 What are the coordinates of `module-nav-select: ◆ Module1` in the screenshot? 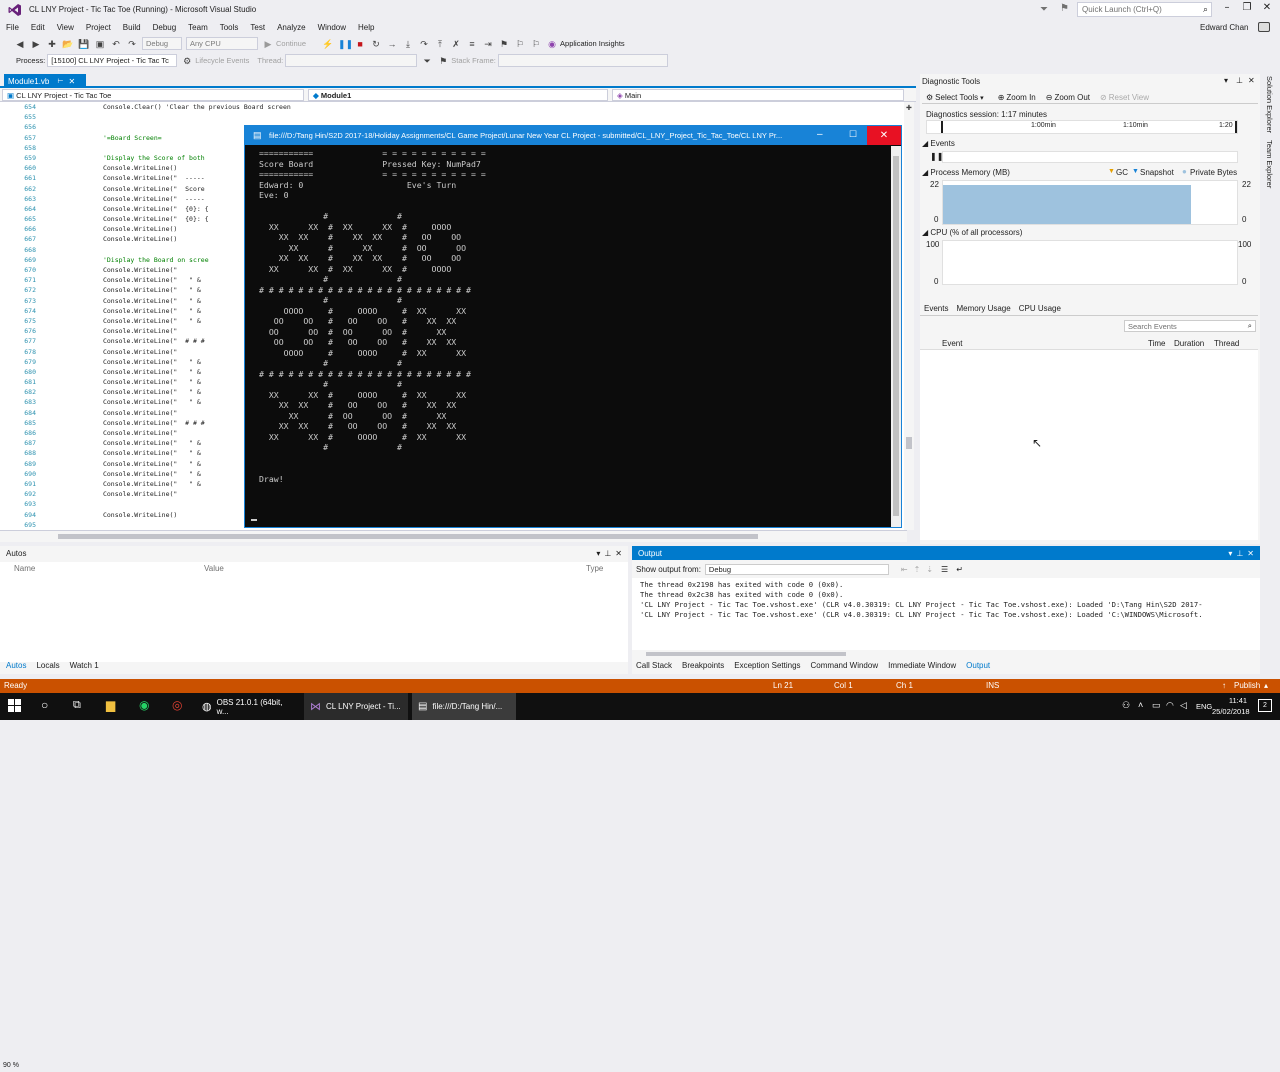 It's located at (458, 95).